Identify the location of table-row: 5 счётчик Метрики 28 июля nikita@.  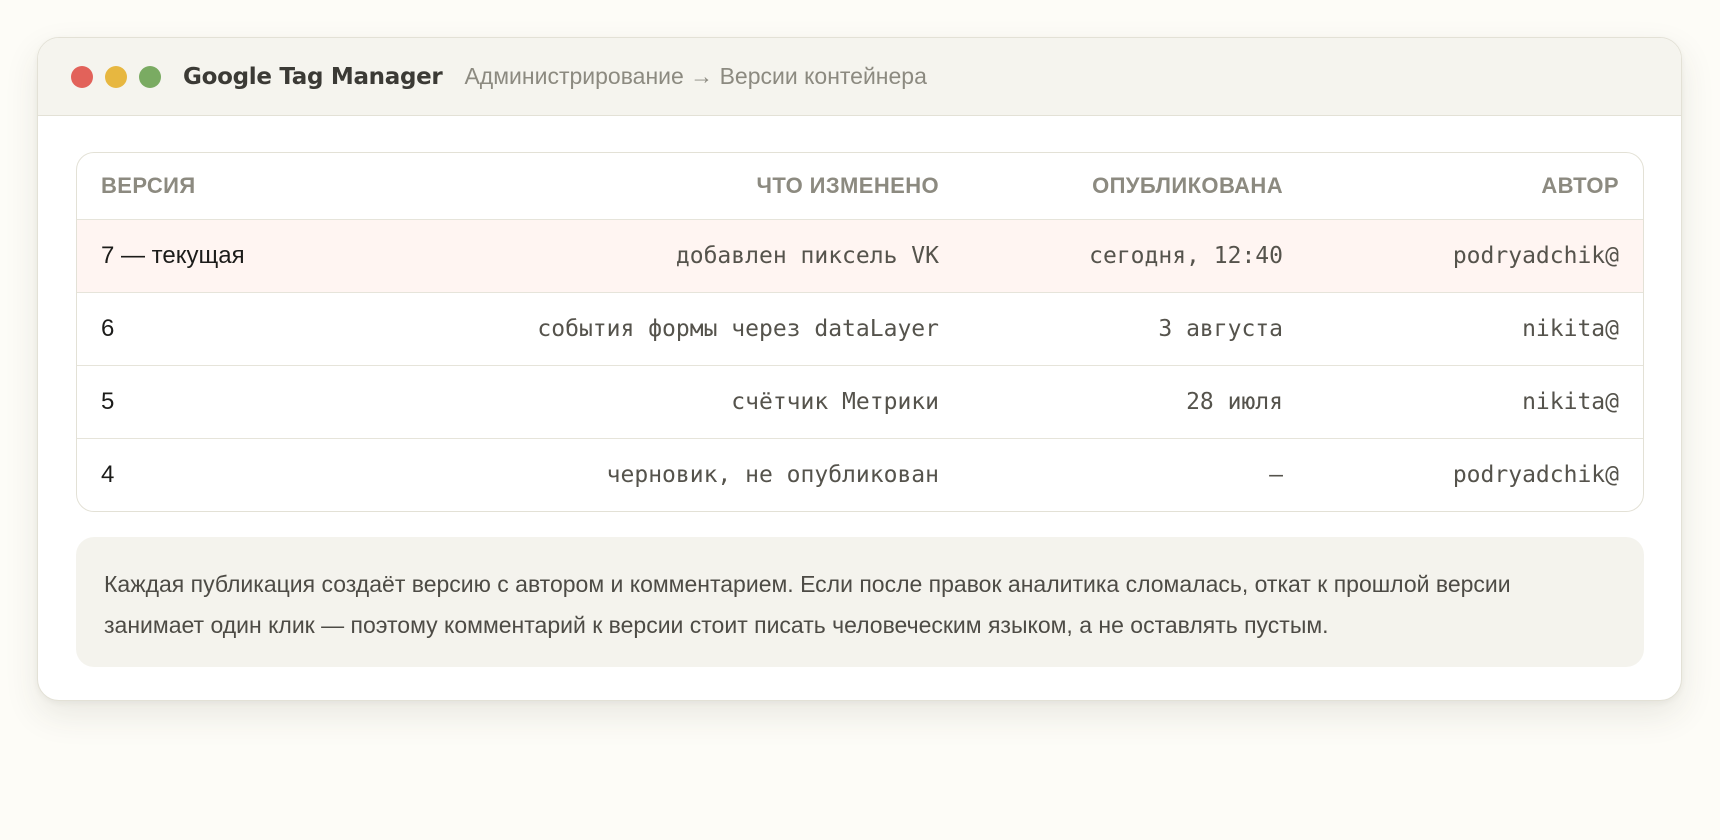
(860, 402).